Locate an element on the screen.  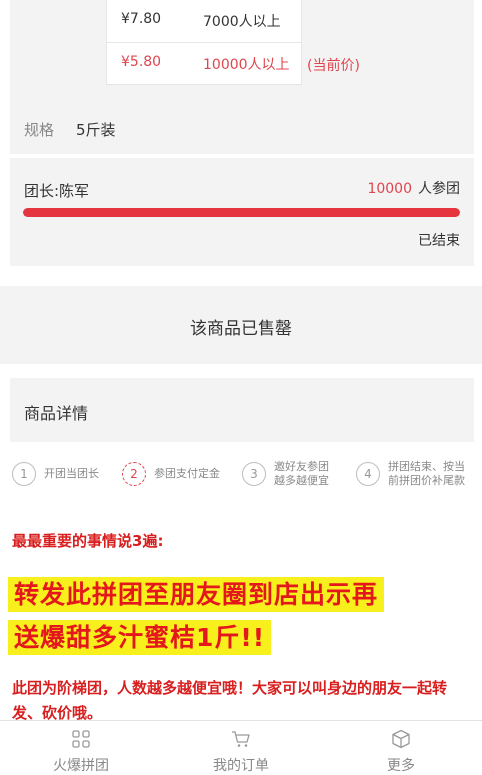
promo-highlight-text: 转发此拼团至朋友圈到店出示再 is located at coordinates (196, 594).